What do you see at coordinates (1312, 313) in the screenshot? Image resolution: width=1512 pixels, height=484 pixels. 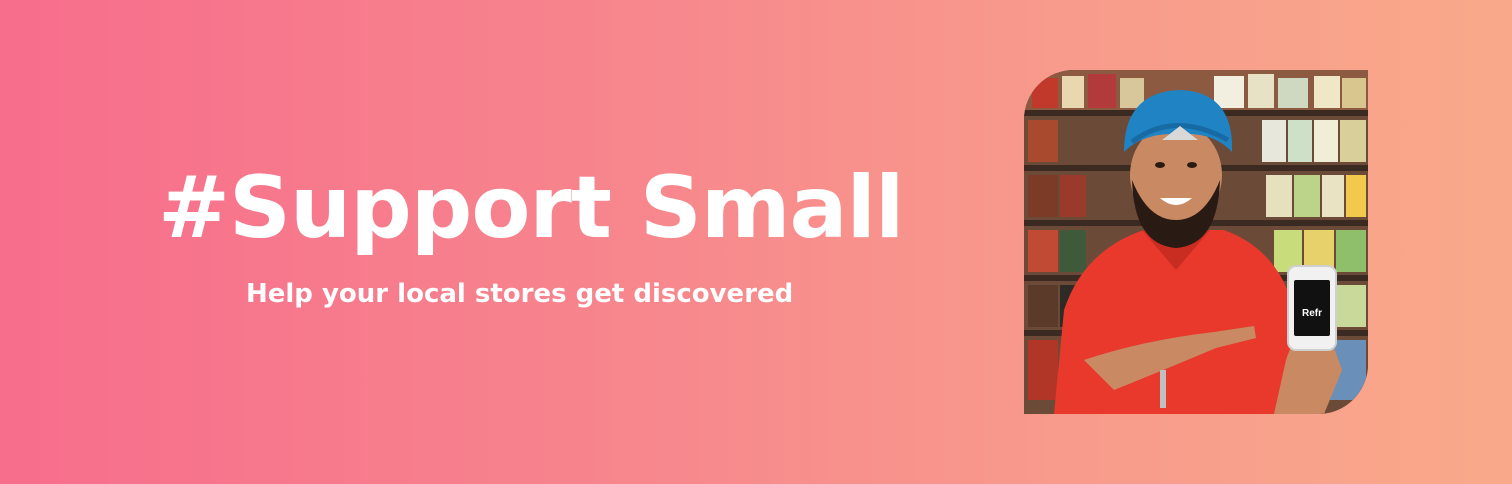 I see `phone-screen-label: Refr` at bounding box center [1312, 313].